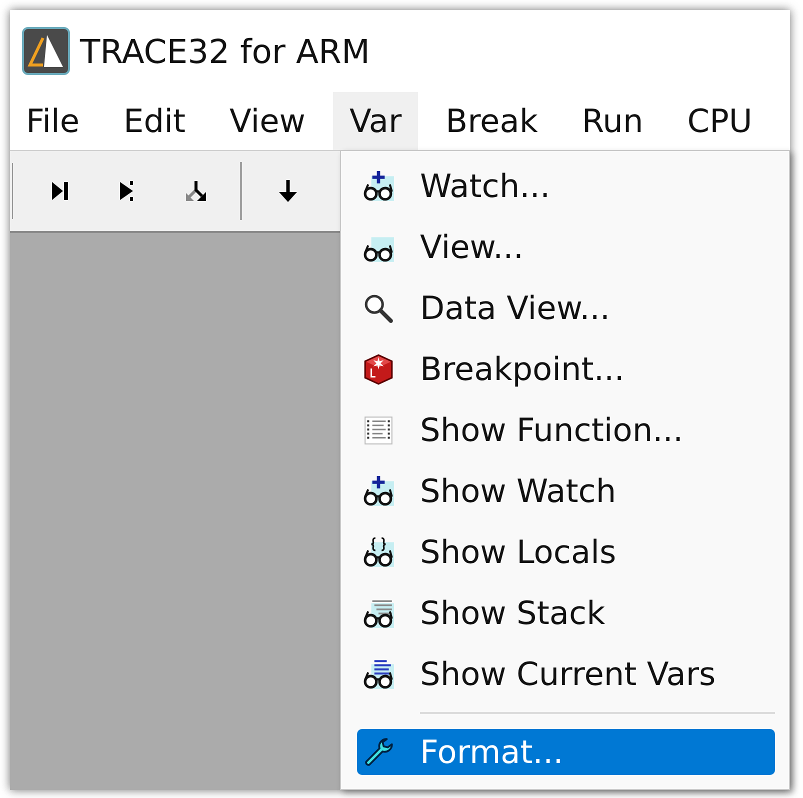 The width and height of the screenshot is (803, 798). What do you see at coordinates (225, 51) in the screenshot?
I see `window-title: TRACE32 for ARM` at bounding box center [225, 51].